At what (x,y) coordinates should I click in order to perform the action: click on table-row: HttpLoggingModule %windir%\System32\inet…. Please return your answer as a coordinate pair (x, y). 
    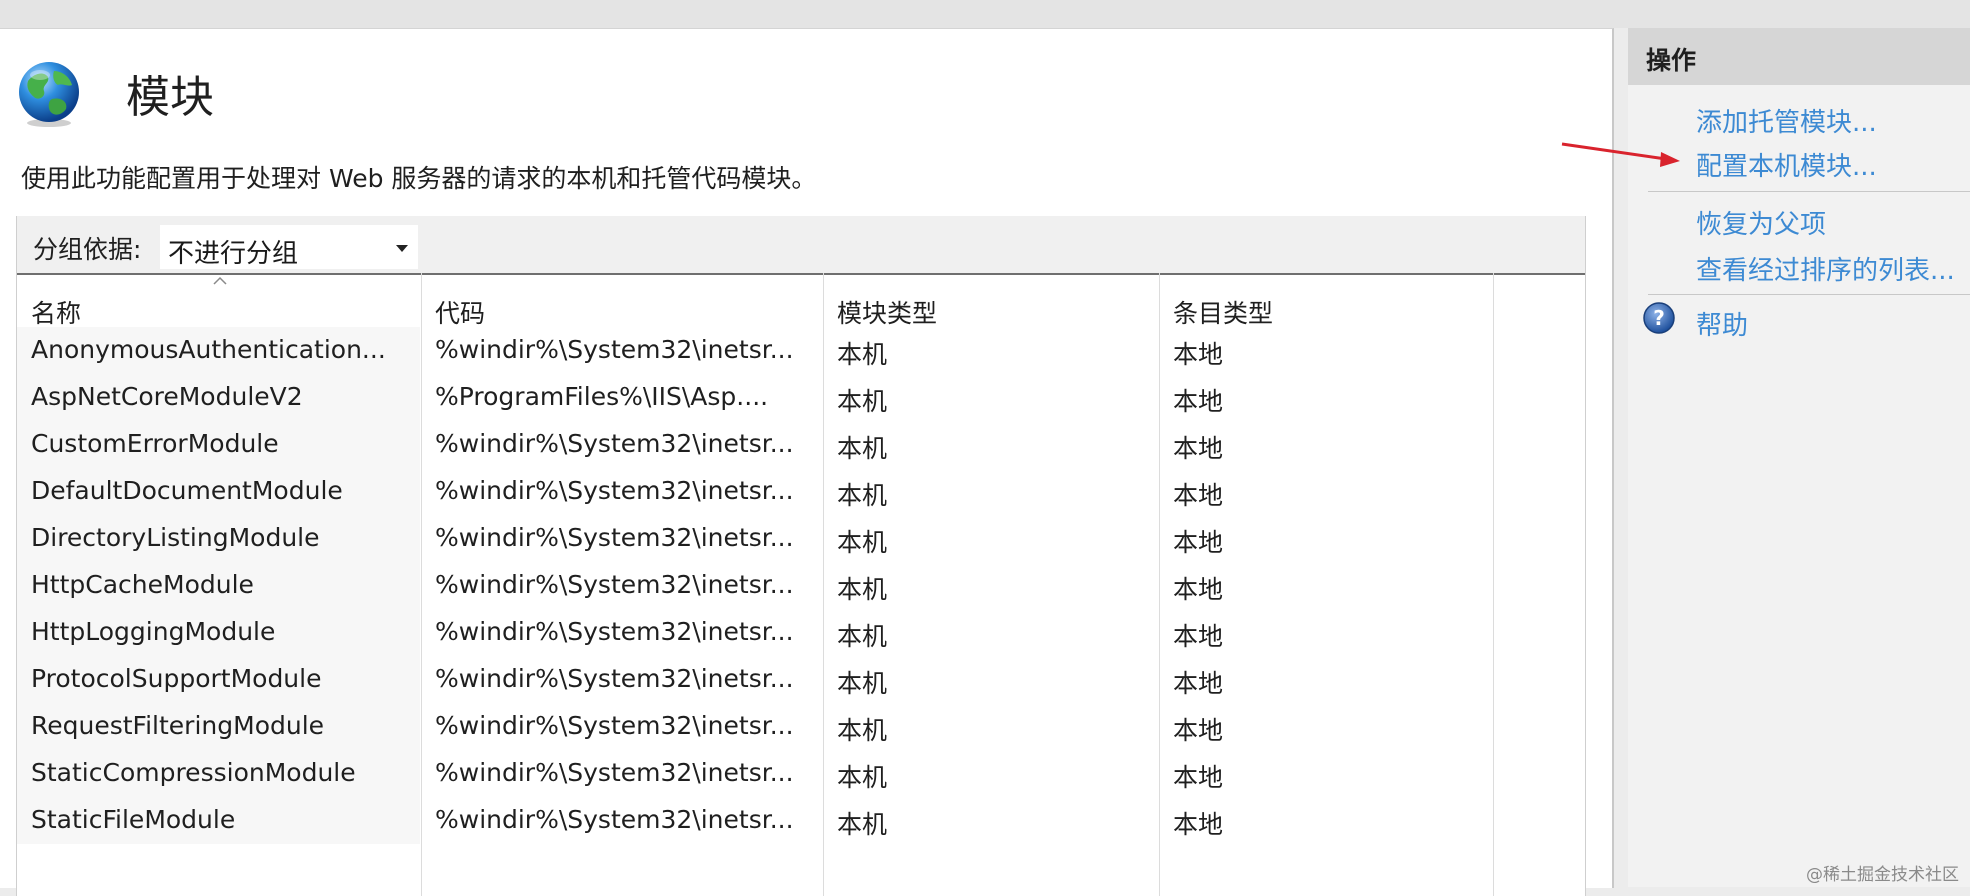
    Looking at the image, I should click on (801, 632).